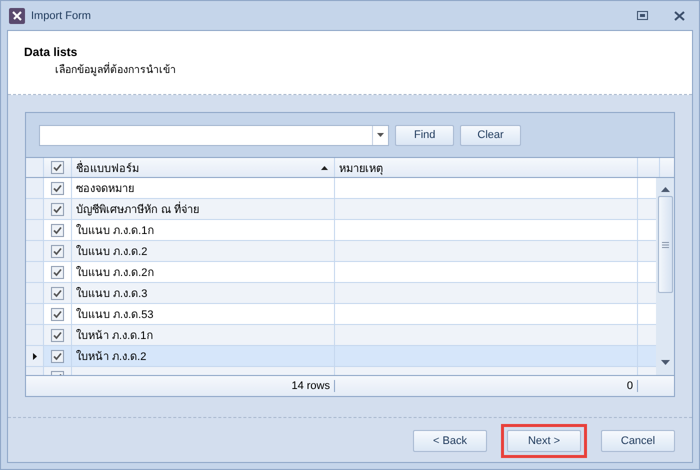 The image size is (700, 470). I want to click on row-count: 14 rows, so click(313, 386).